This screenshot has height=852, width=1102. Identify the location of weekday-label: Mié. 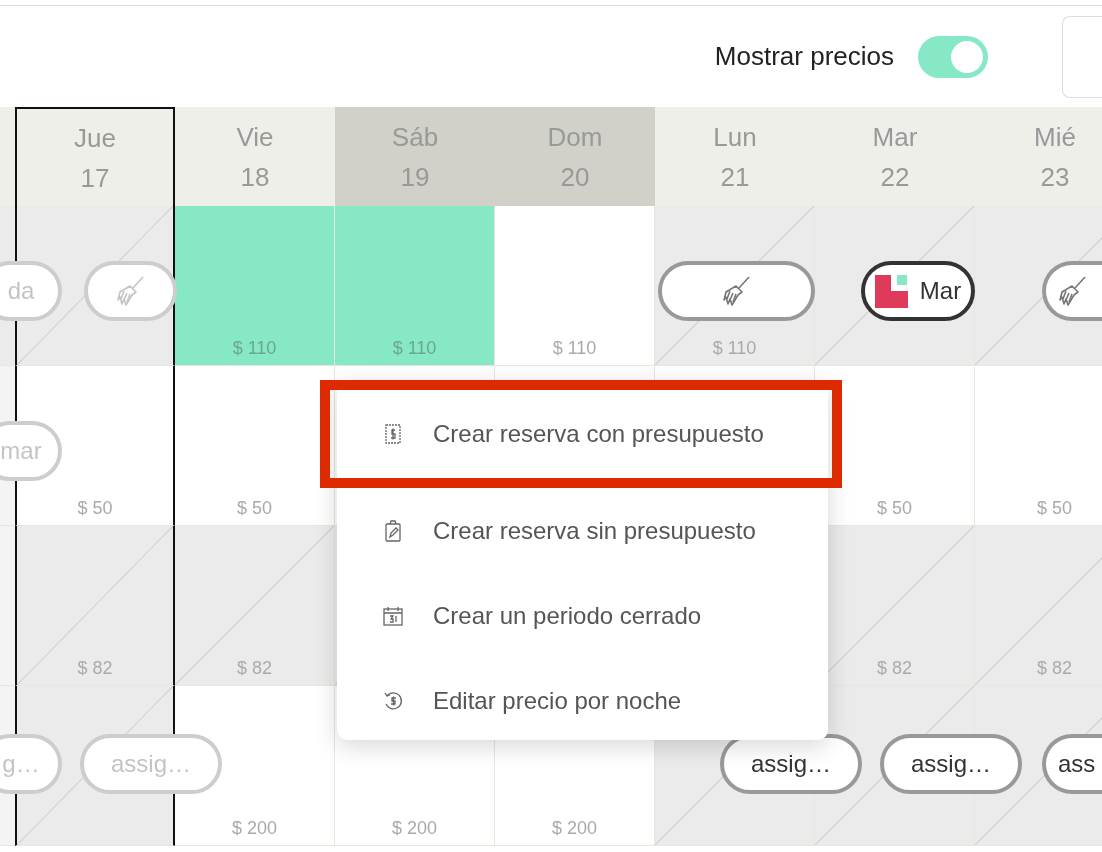
(1055, 137).